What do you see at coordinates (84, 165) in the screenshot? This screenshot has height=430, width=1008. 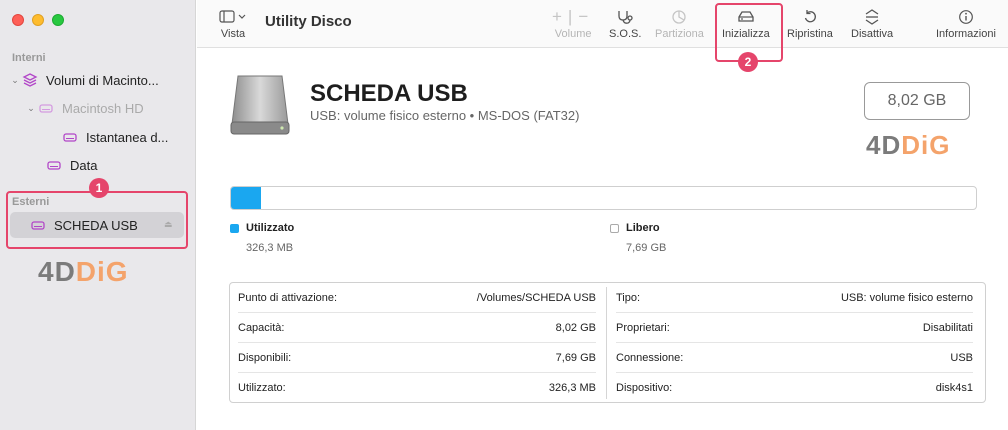 I see `sidebar-item-label: Data` at bounding box center [84, 165].